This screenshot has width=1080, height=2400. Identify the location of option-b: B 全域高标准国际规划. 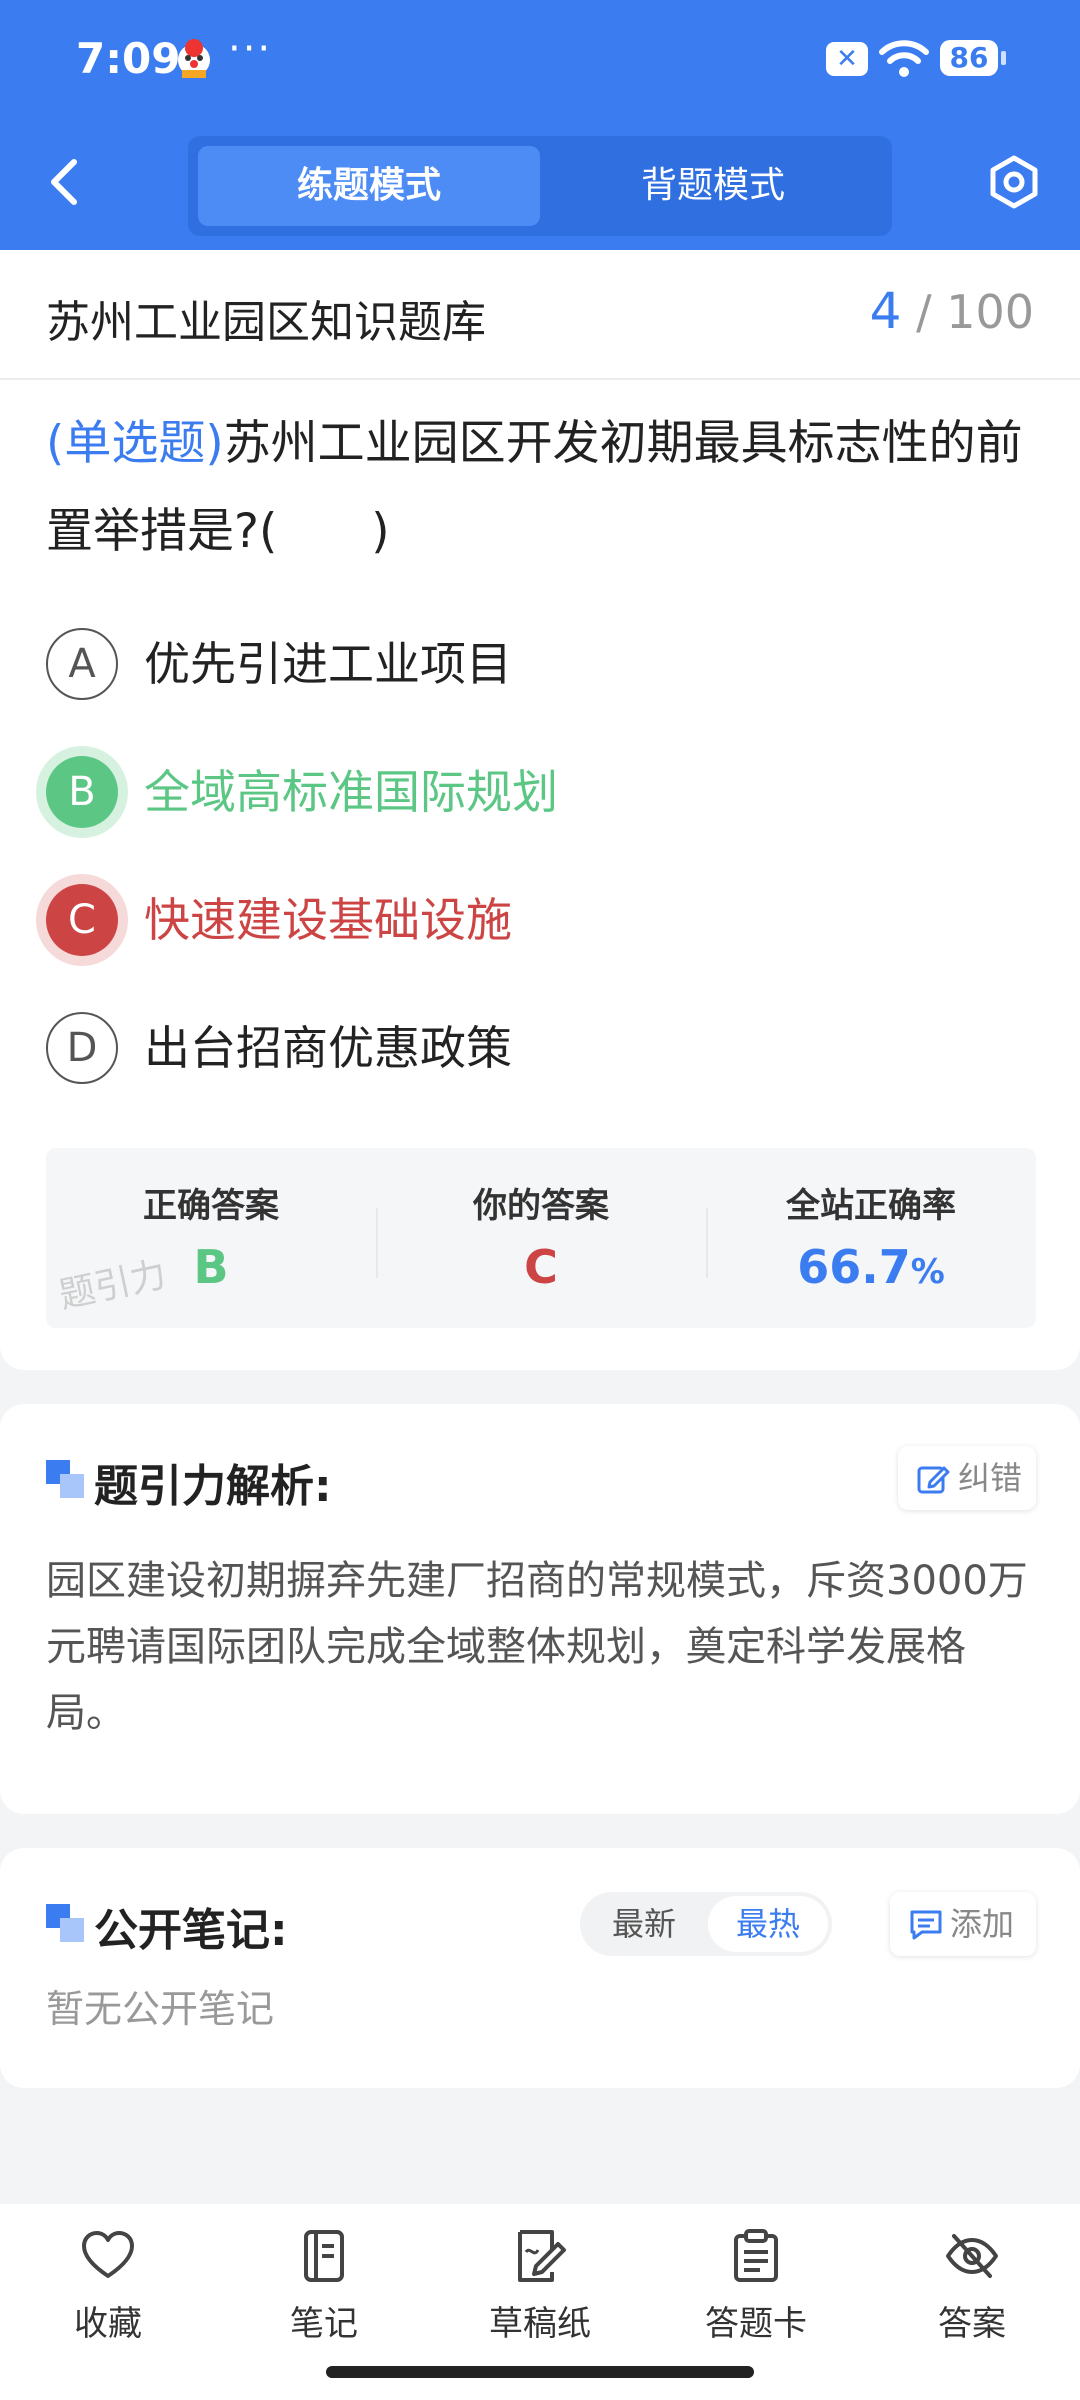
(546, 792).